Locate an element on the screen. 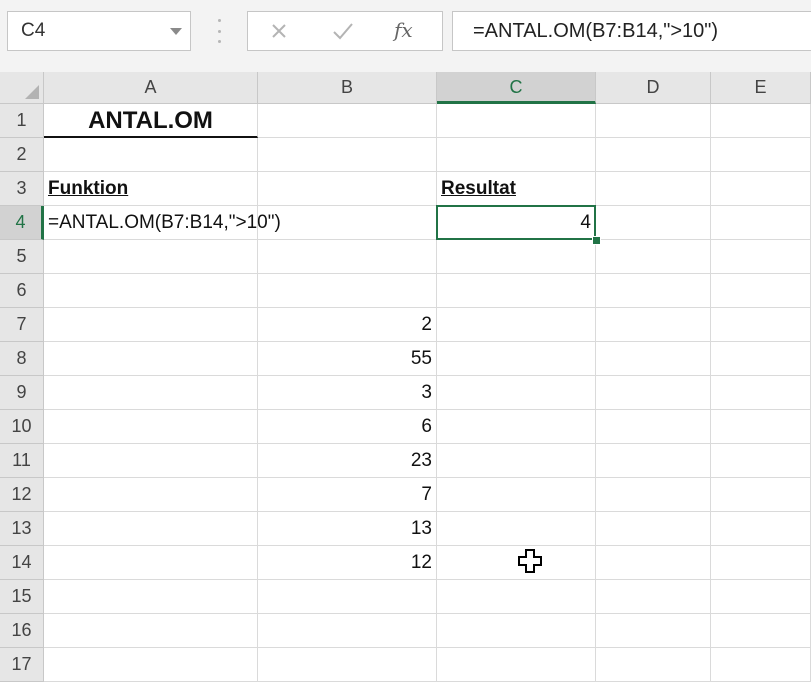 This screenshot has width=811, height=692. cell-d11 is located at coordinates (653, 461).